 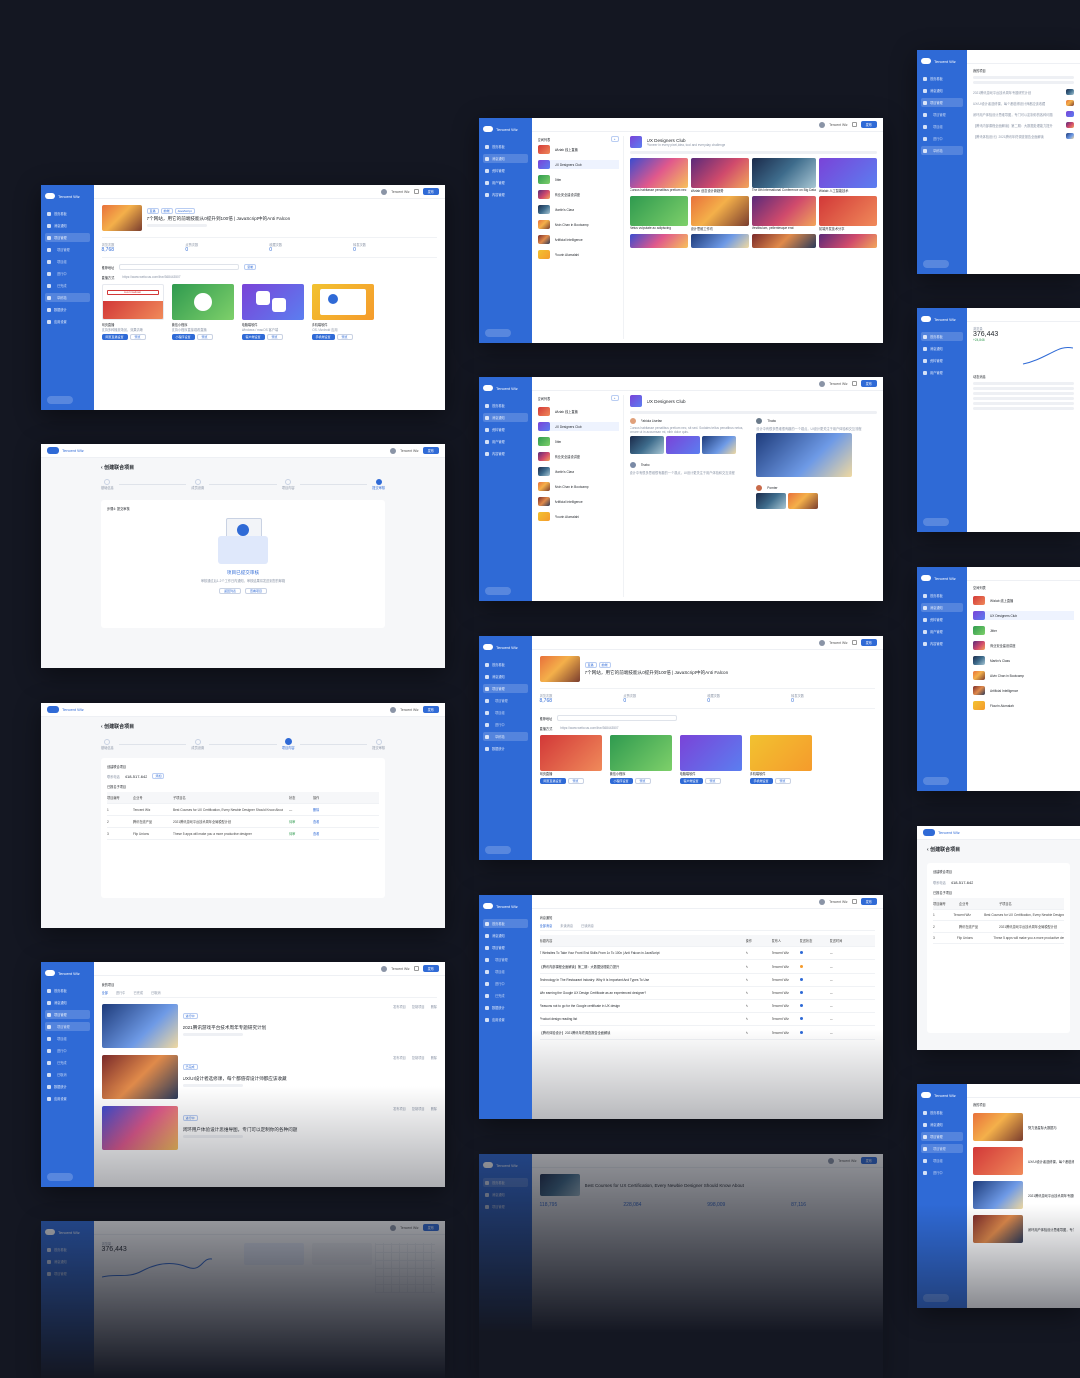 What do you see at coordinates (505, 194) in the screenshot?
I see `nav-item: 内容管理` at bounding box center [505, 194].